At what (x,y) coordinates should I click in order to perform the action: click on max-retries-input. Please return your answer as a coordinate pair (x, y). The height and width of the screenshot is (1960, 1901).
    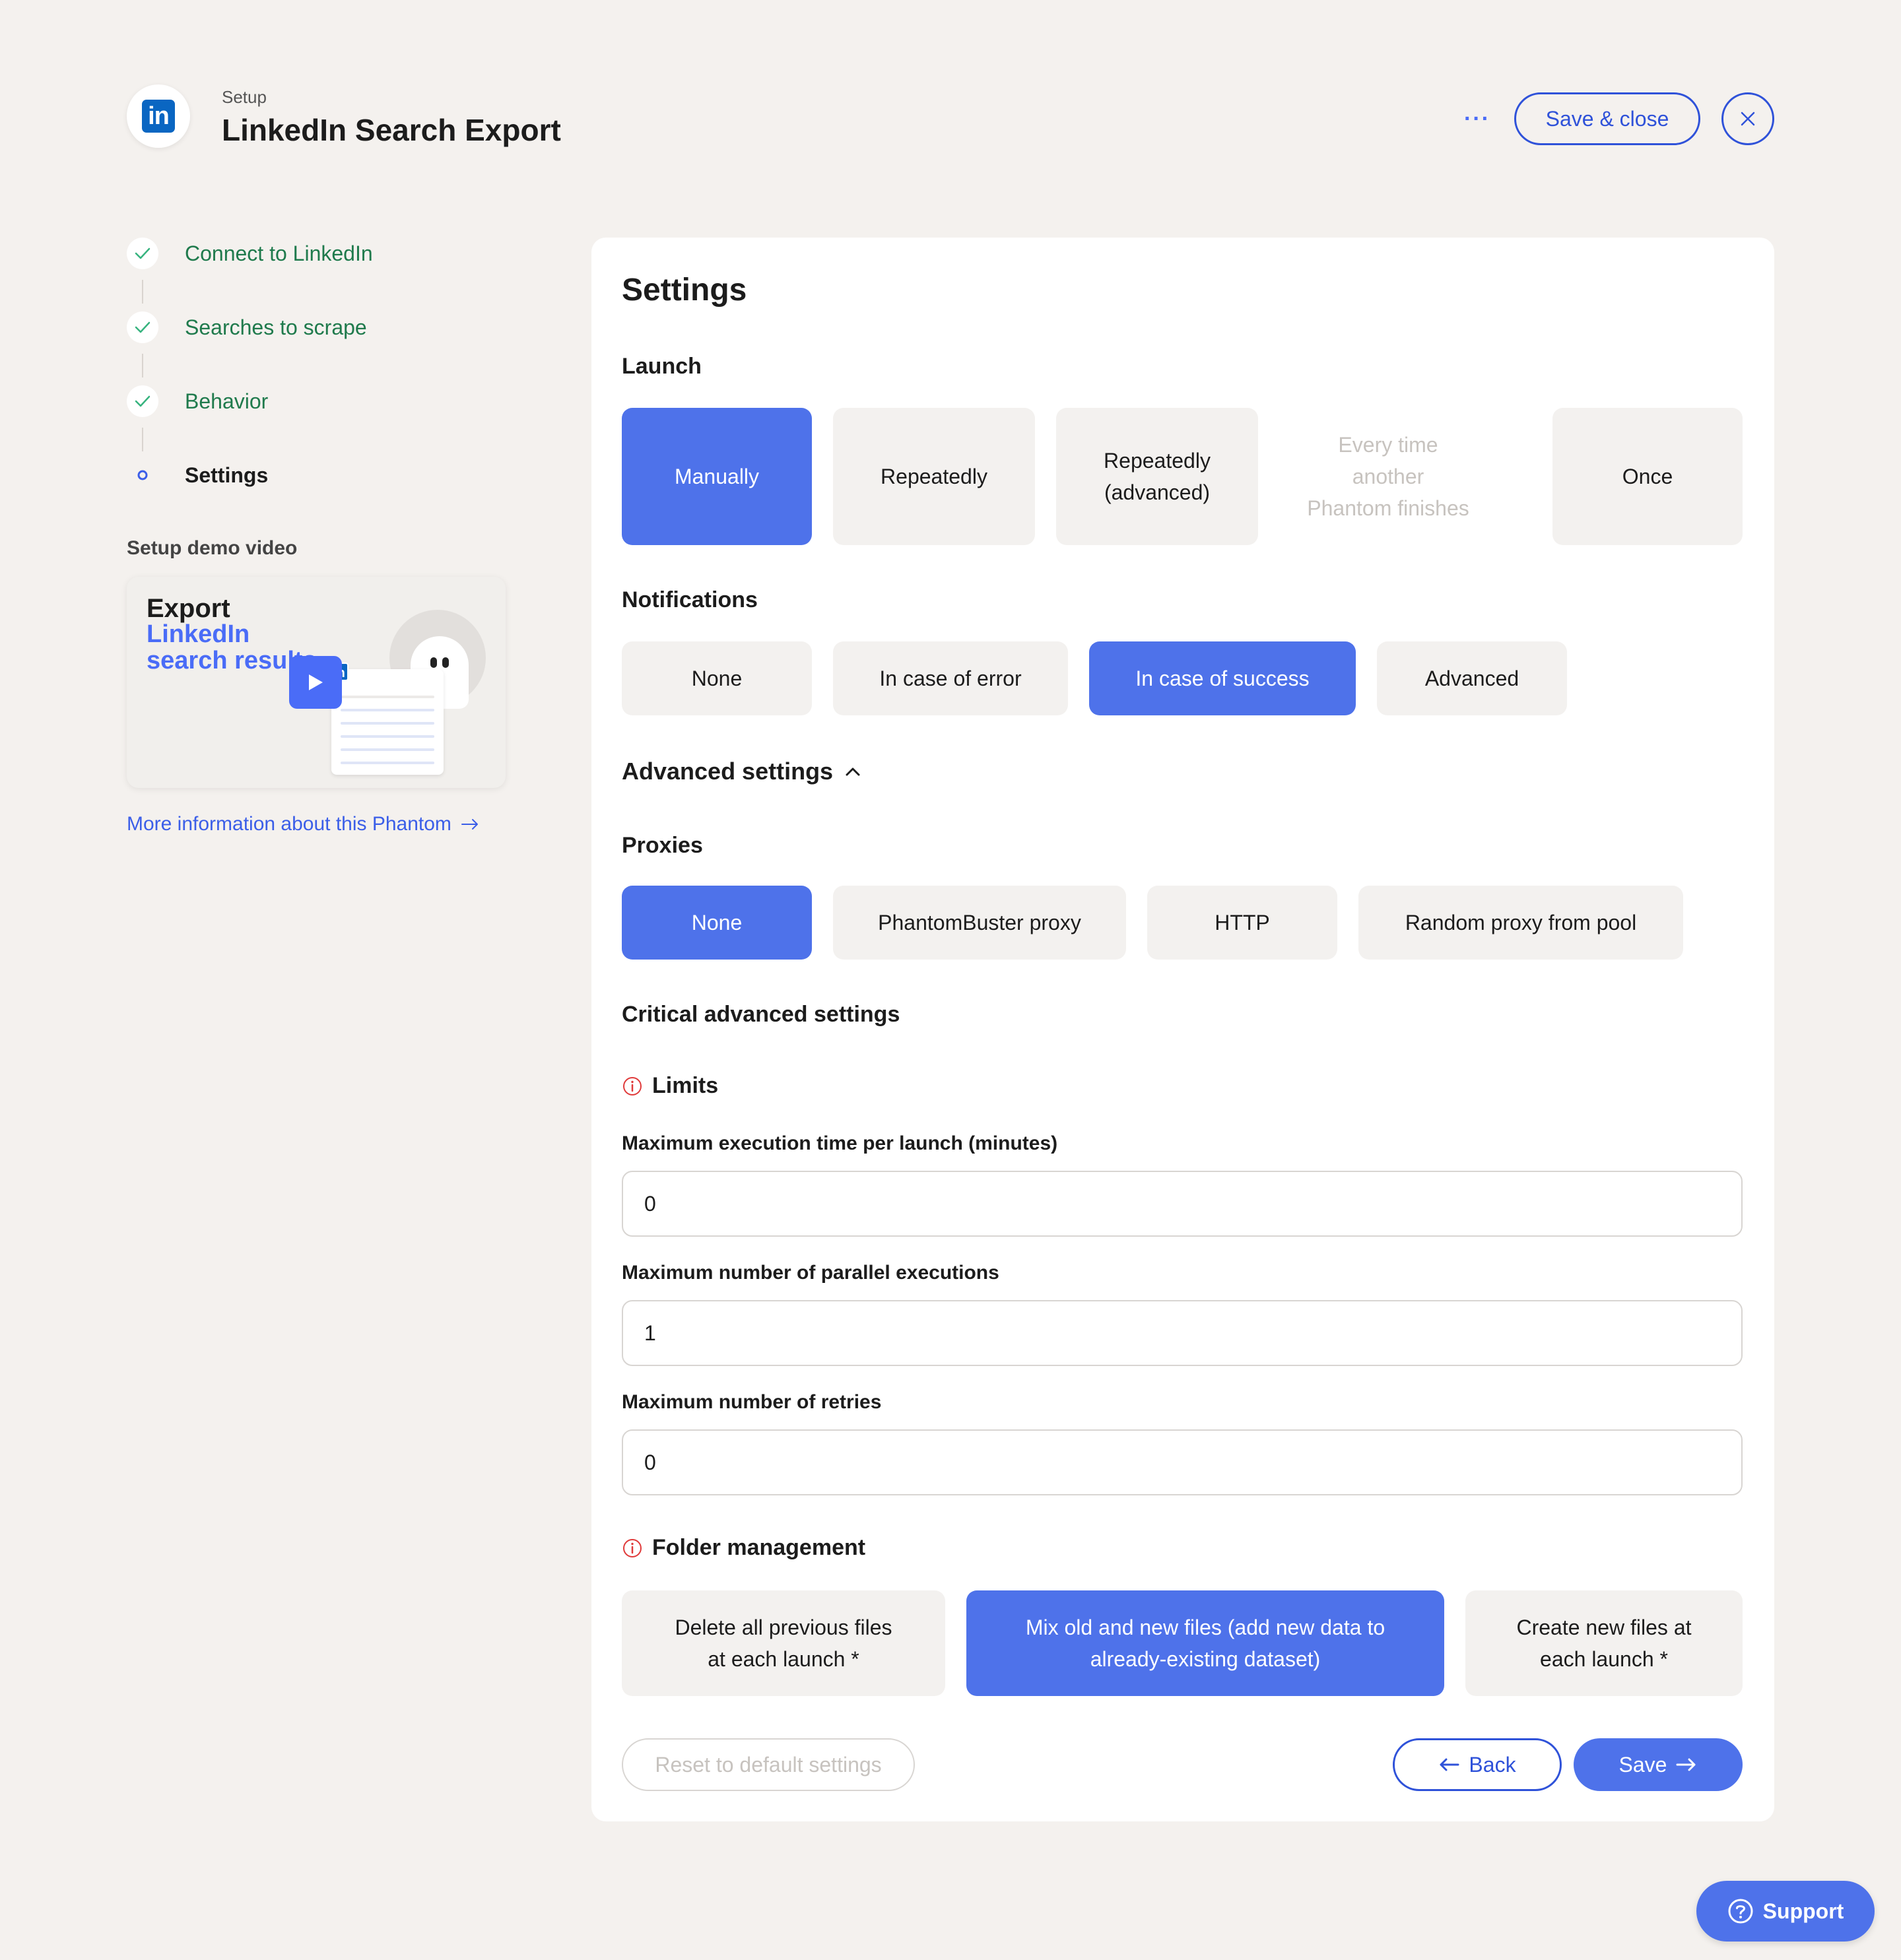
    Looking at the image, I should click on (1182, 1462).